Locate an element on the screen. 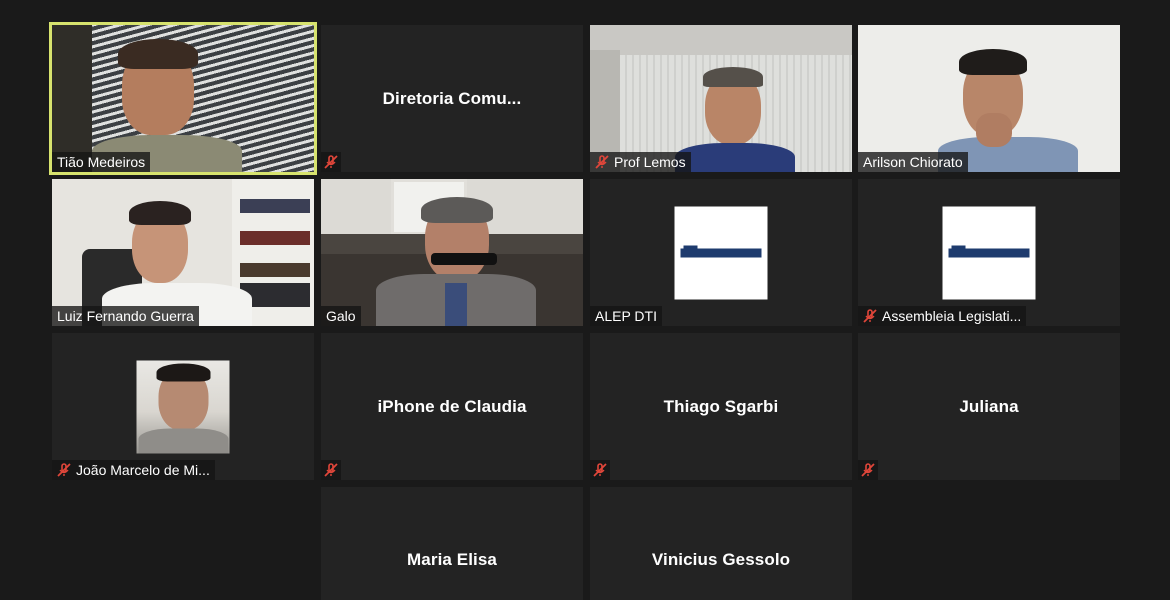 The width and height of the screenshot is (1170, 600). participant-tile-luiz-fernando-guerra: Luiz Fernando Guerra is located at coordinates (183, 252).